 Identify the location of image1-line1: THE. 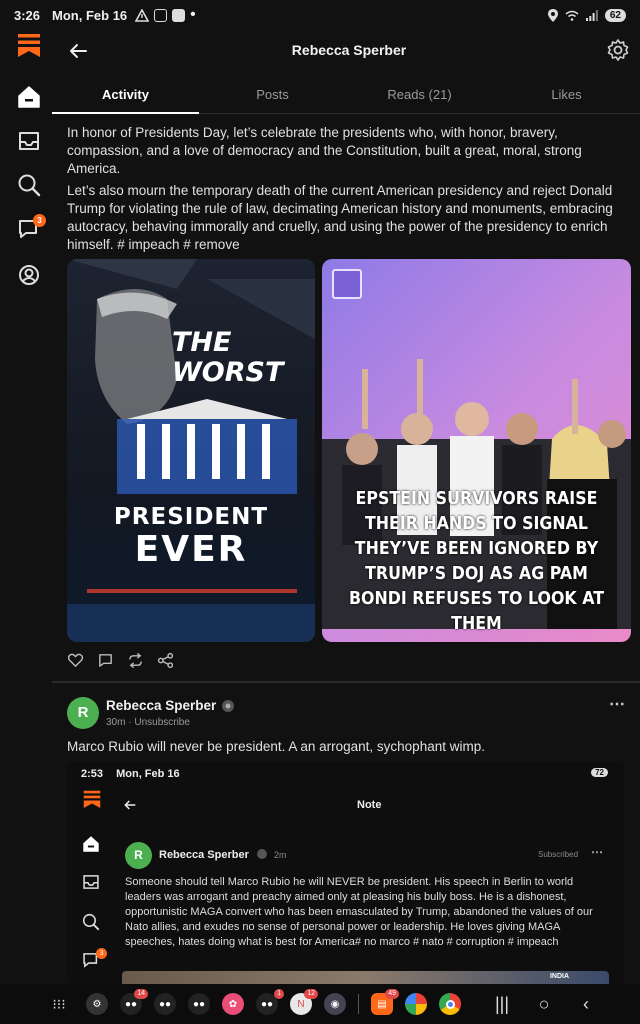
(202, 342).